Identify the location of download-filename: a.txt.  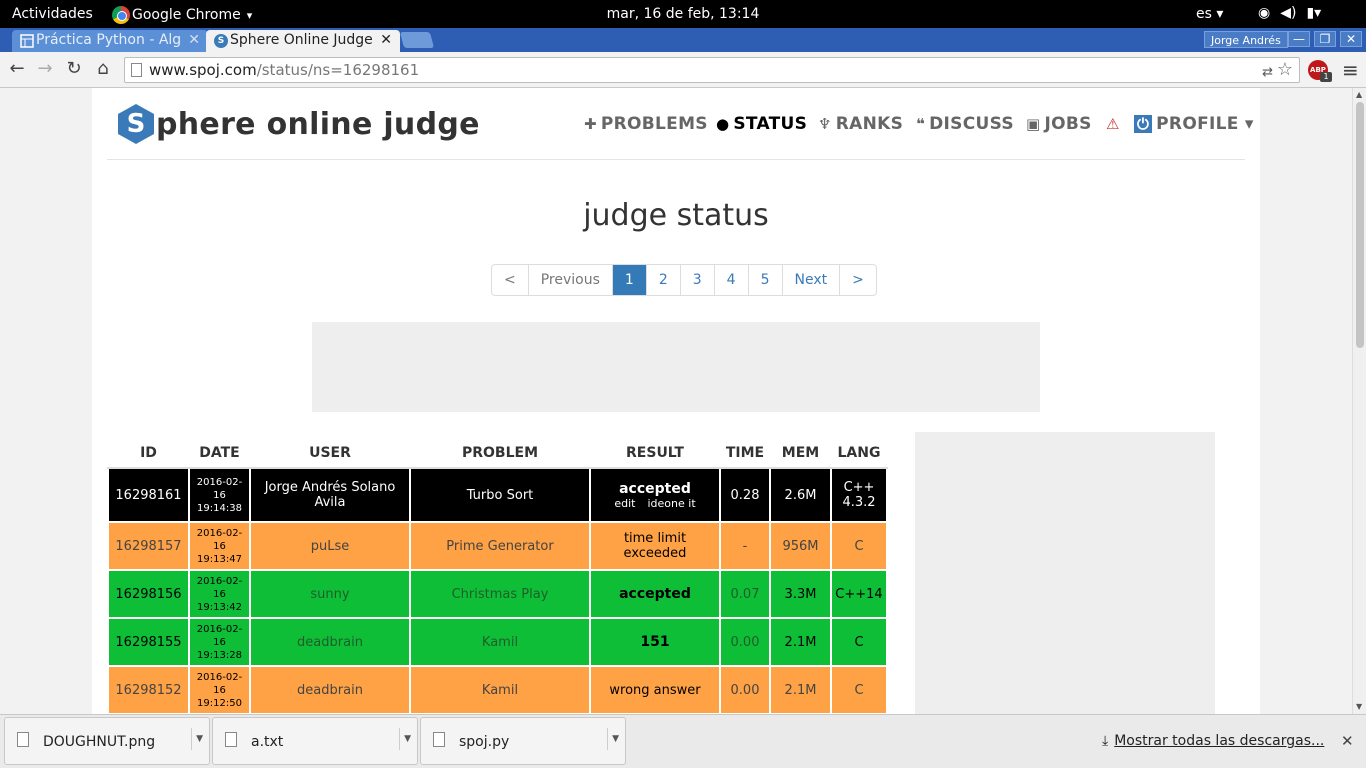
(267, 742).